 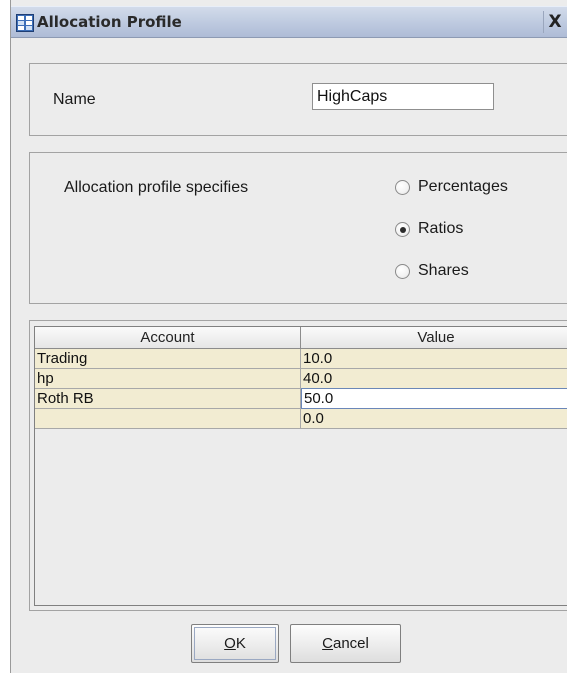 I want to click on profile-label: Allocation profile specifies, so click(x=156, y=187).